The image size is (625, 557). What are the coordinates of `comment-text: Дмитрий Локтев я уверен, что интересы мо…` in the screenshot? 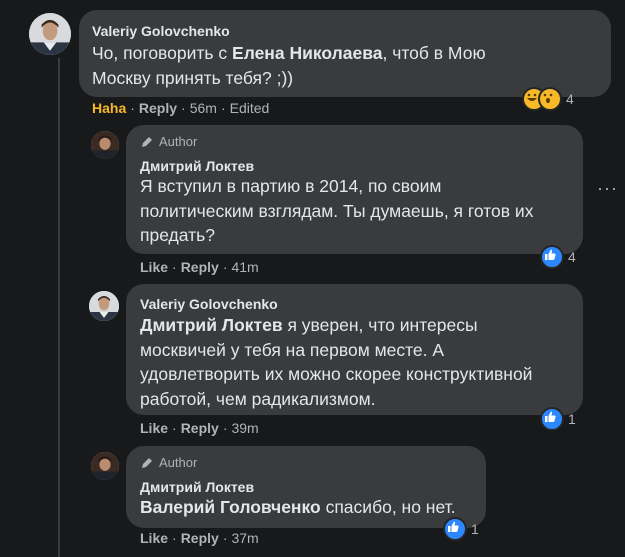 It's located at (336, 362).